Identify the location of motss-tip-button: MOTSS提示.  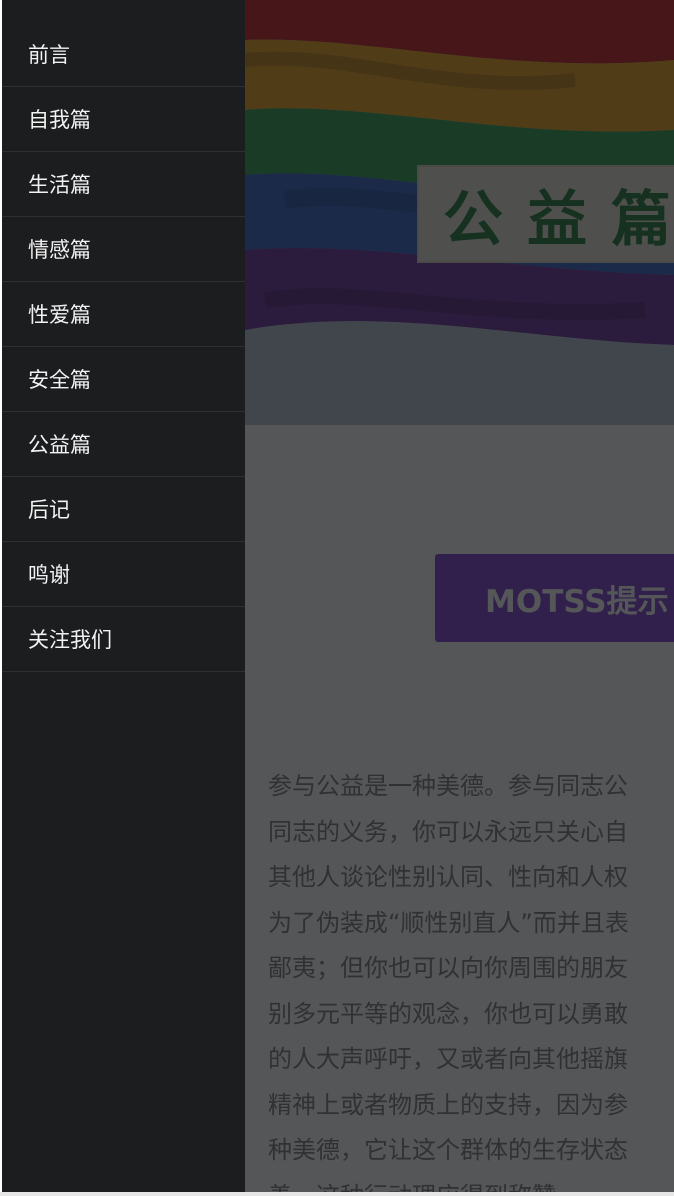
(554, 598).